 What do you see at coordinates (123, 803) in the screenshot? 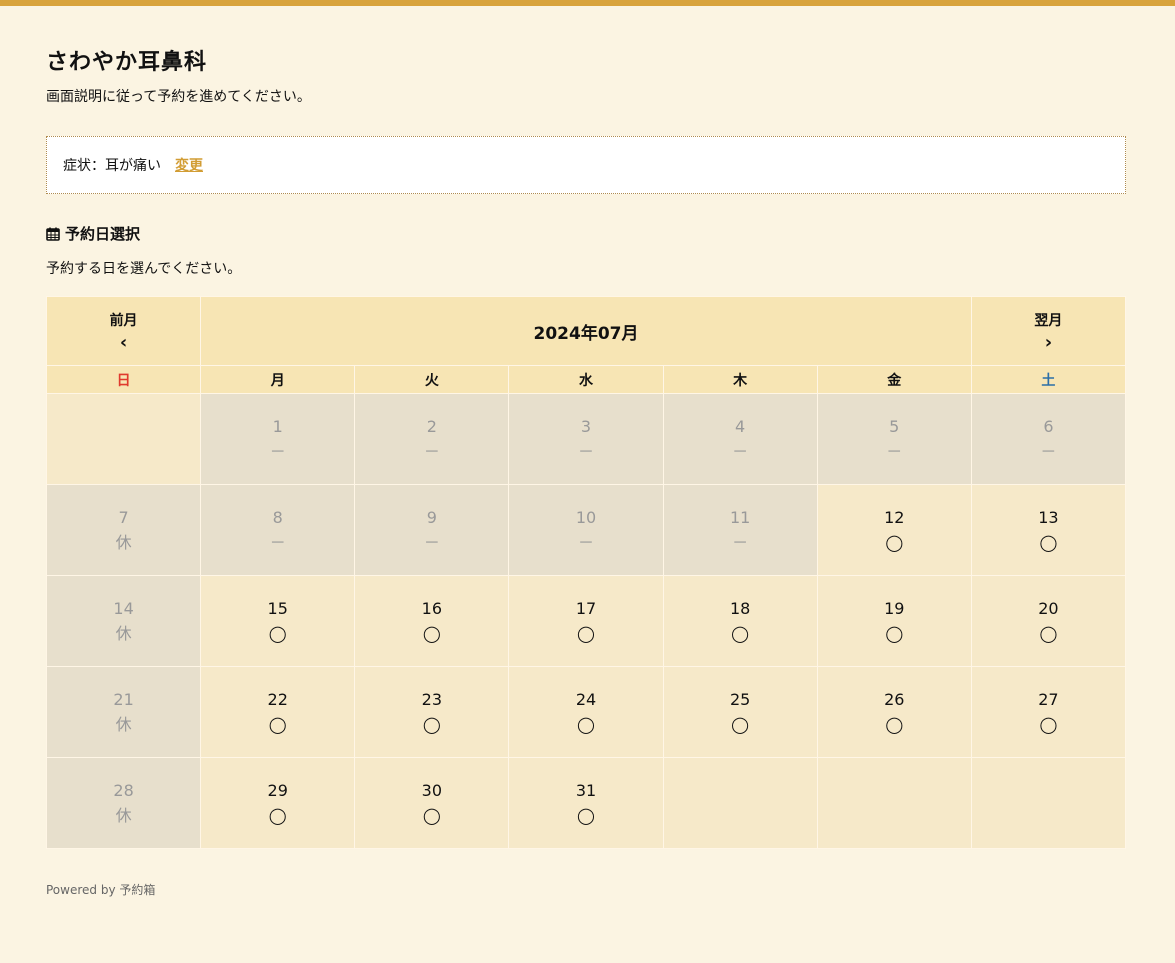
I see `calendar-day-28: 28 休` at bounding box center [123, 803].